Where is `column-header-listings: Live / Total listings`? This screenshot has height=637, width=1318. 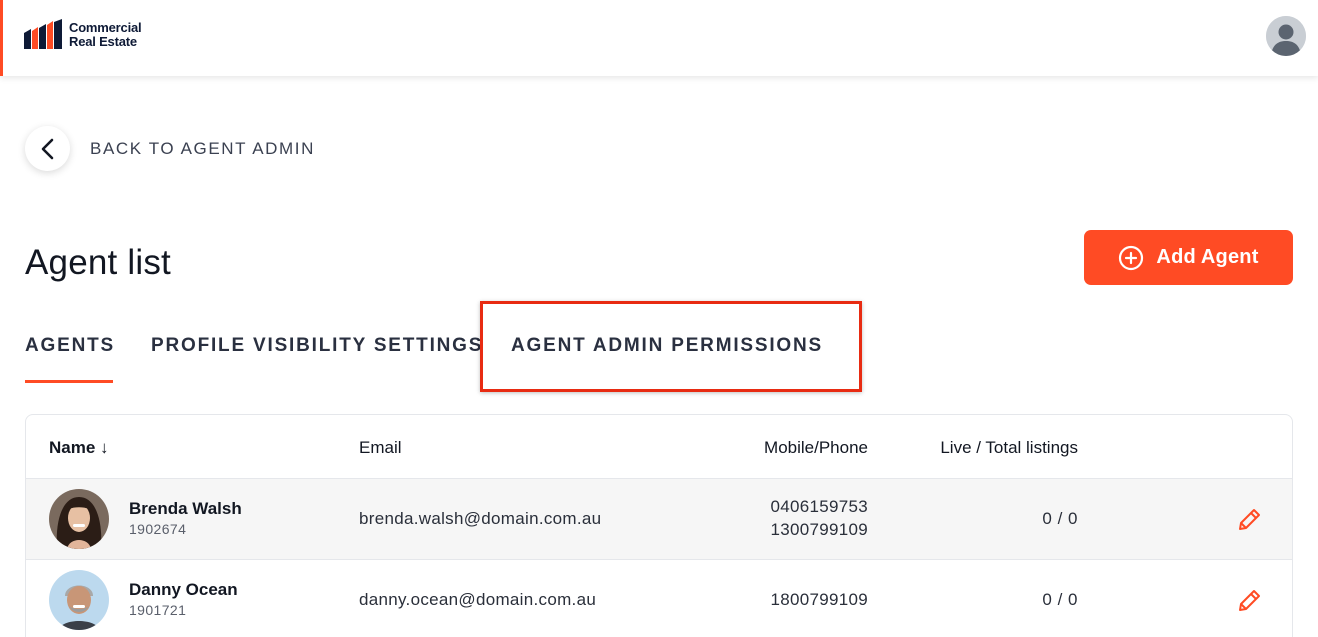 column-header-listings: Live / Total listings is located at coordinates (1009, 447).